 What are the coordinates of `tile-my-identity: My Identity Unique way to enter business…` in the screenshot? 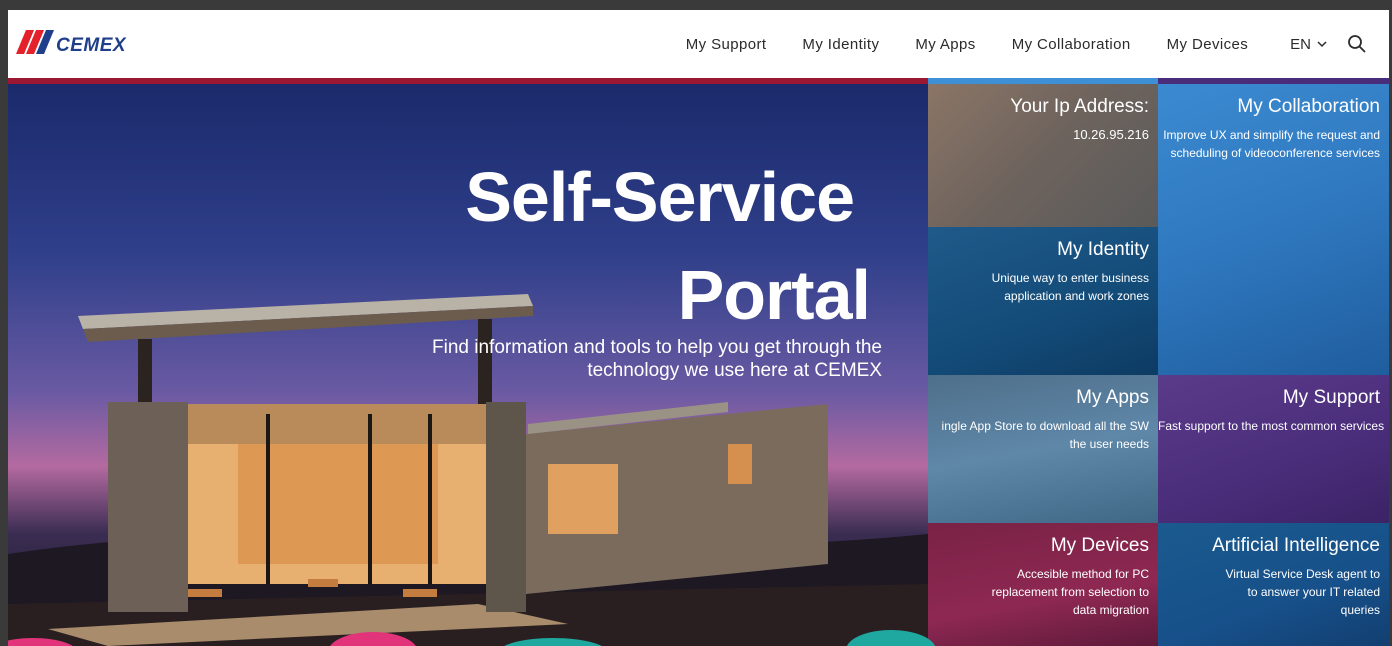 It's located at (1043, 301).